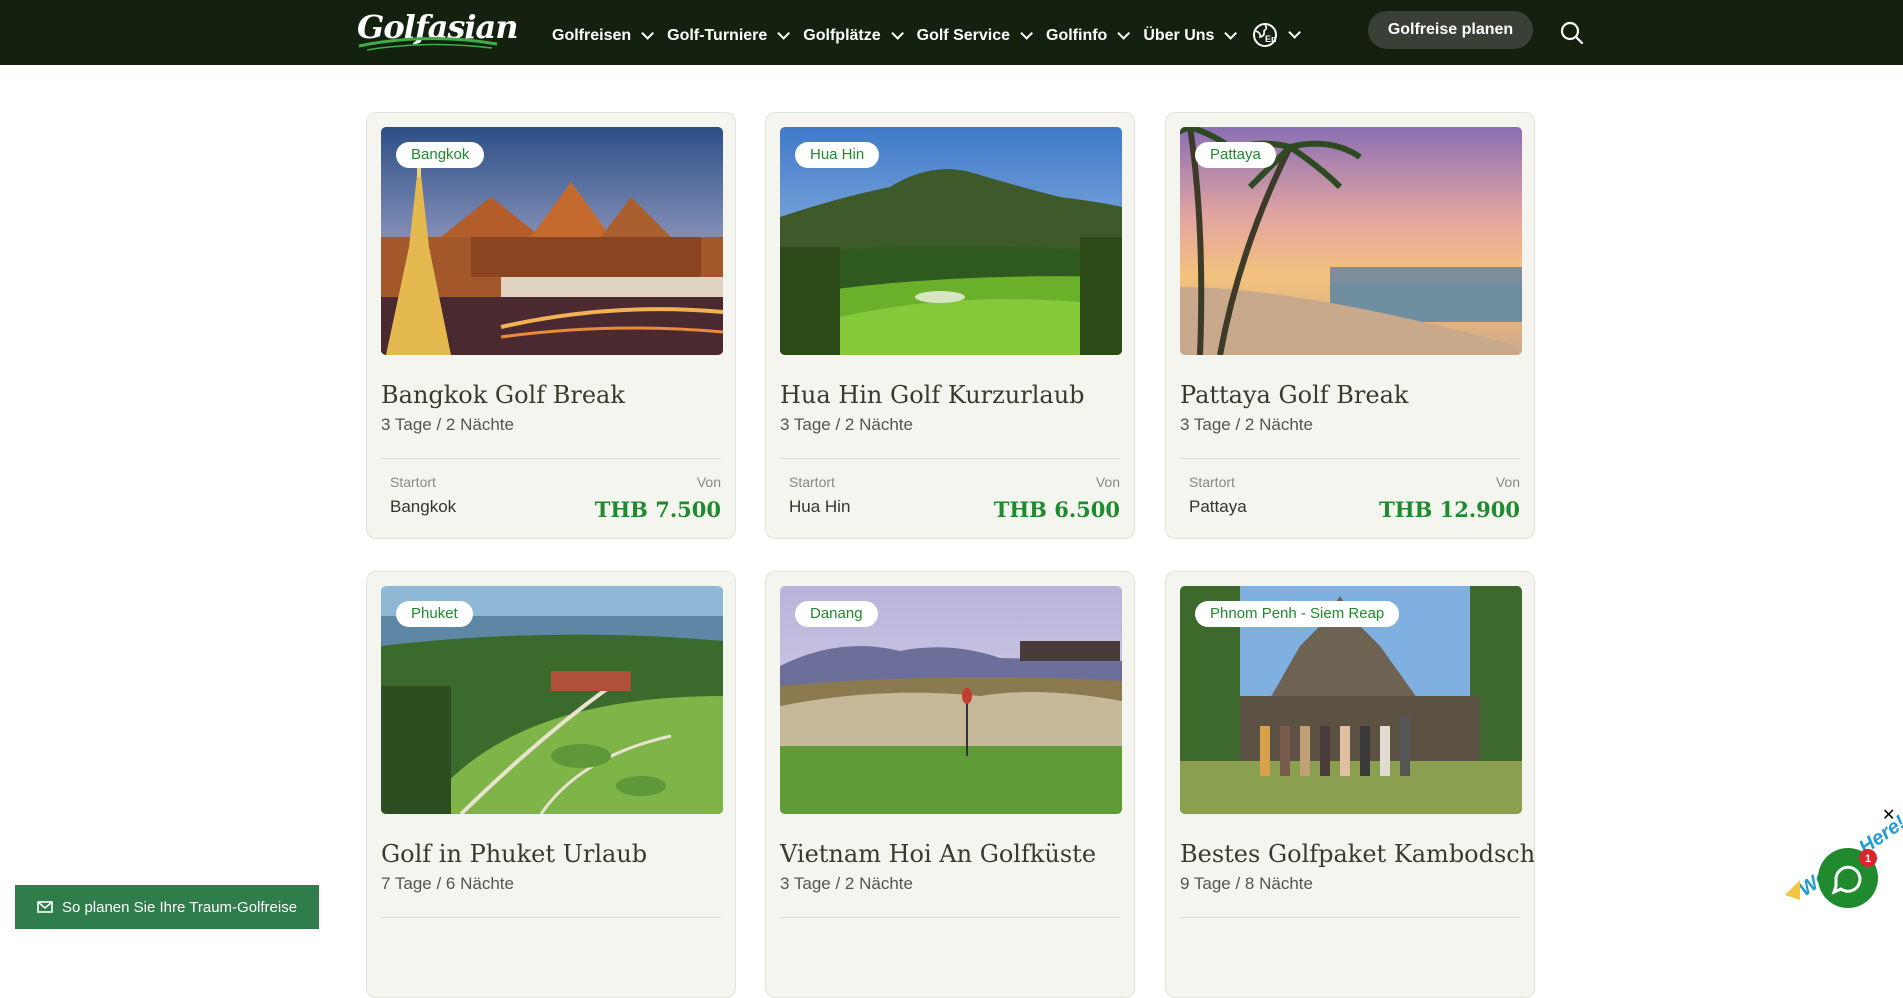 The image size is (1903, 998). What do you see at coordinates (1297, 614) in the screenshot?
I see `location-badge: Phnom Penh - Siem Reap` at bounding box center [1297, 614].